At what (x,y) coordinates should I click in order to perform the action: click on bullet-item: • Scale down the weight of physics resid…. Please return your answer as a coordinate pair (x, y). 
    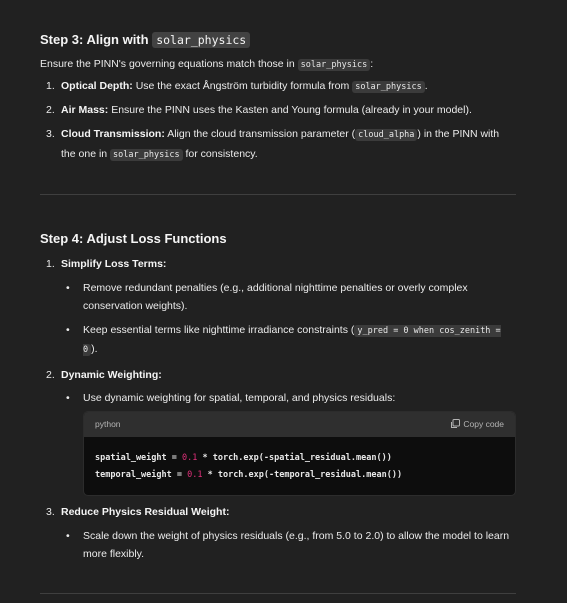
    Looking at the image, I should click on (288, 544).